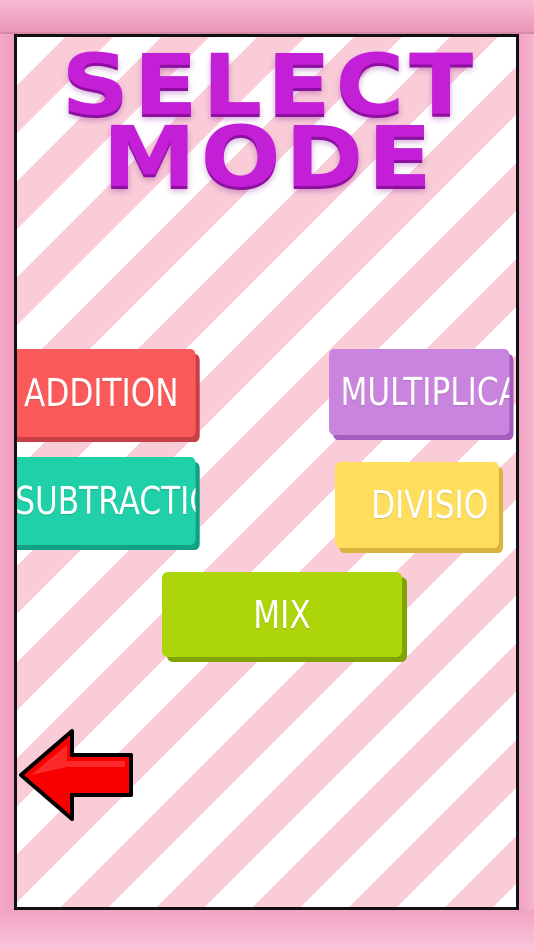  Describe the element at coordinates (101, 393) in the screenshot. I see `addition-label: ADDITION` at that location.